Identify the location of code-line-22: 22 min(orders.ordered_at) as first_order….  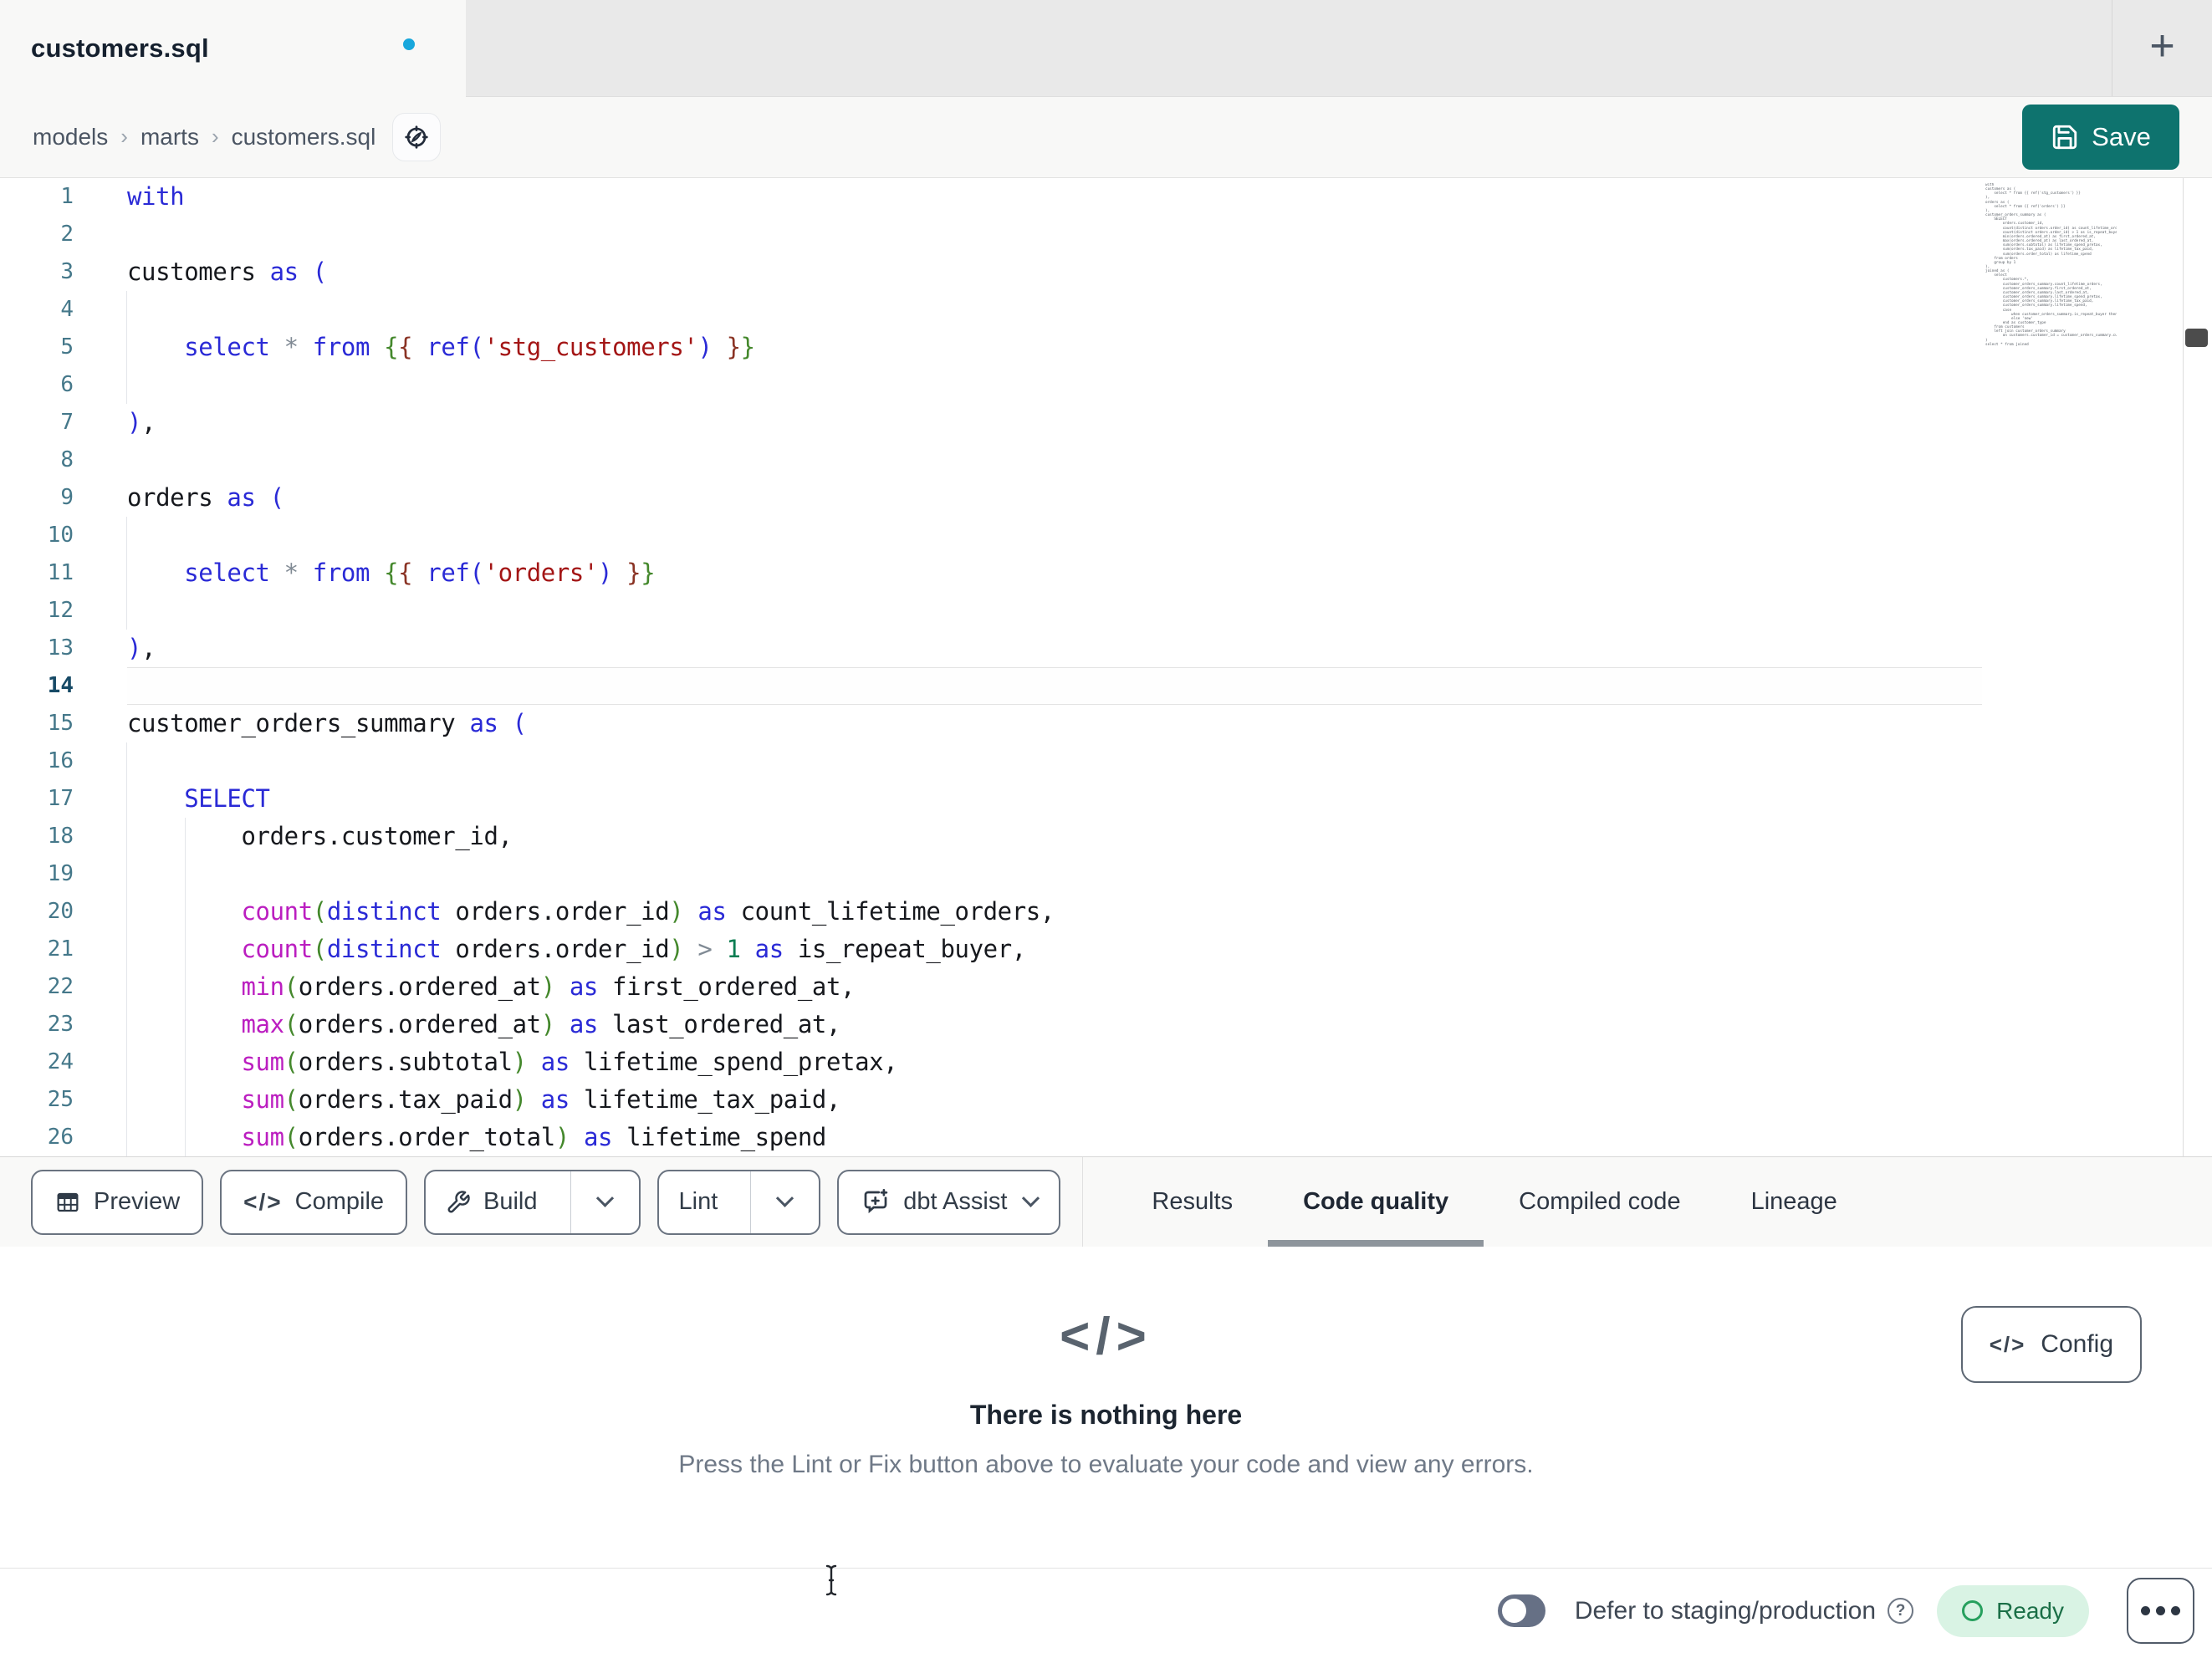
(991, 987).